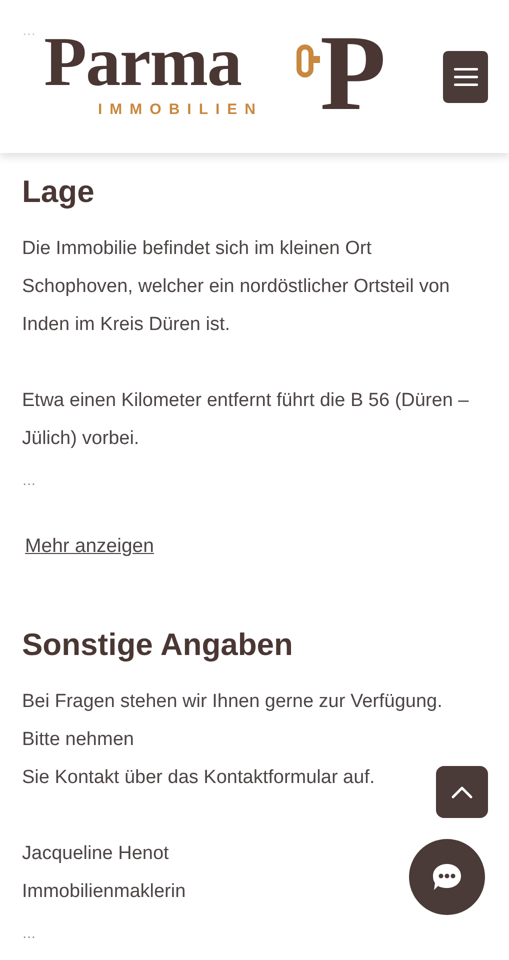  Describe the element at coordinates (89, 547) in the screenshot. I see `more-link: Mehr anzeigen` at that location.